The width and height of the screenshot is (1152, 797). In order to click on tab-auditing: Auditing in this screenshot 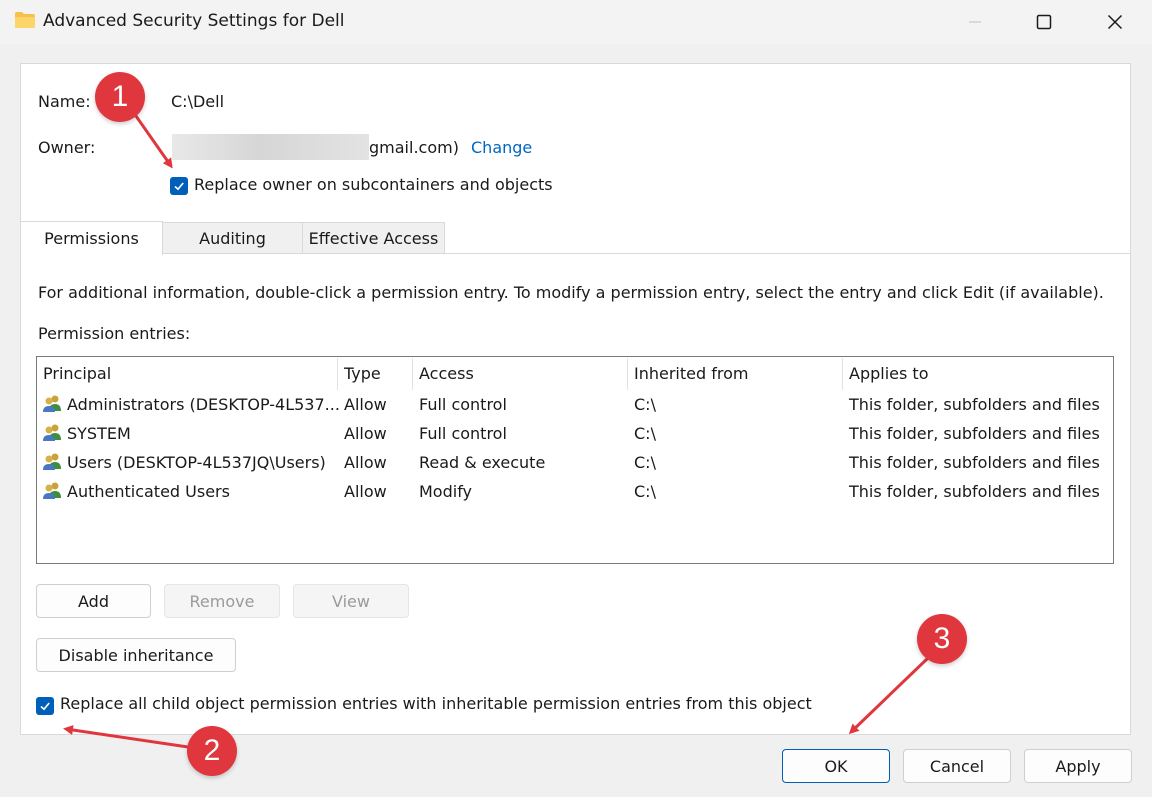, I will do `click(232, 237)`.